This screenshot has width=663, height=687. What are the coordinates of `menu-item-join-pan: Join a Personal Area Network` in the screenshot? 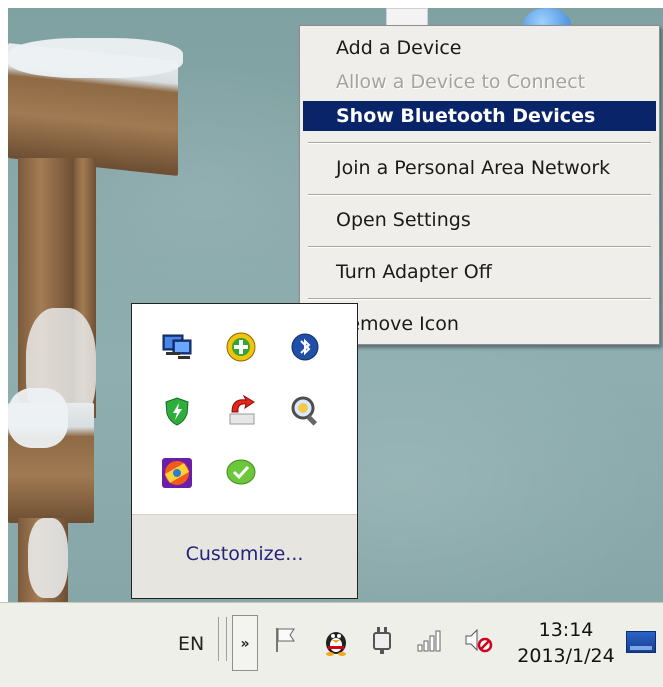 It's located at (479, 168).